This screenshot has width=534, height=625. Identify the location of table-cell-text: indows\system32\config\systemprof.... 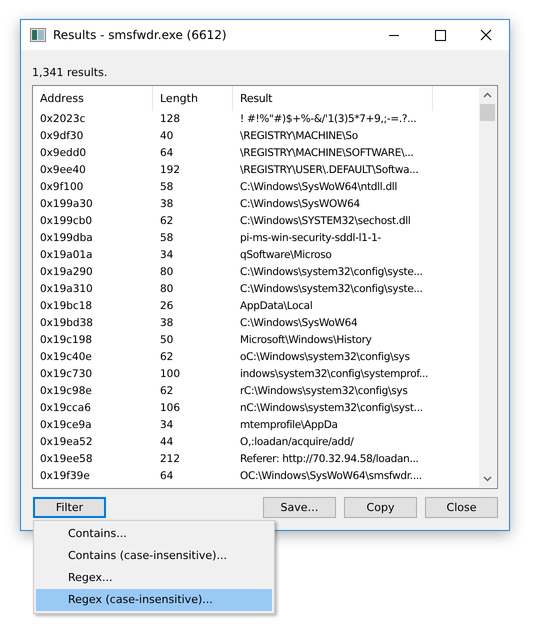
(334, 374).